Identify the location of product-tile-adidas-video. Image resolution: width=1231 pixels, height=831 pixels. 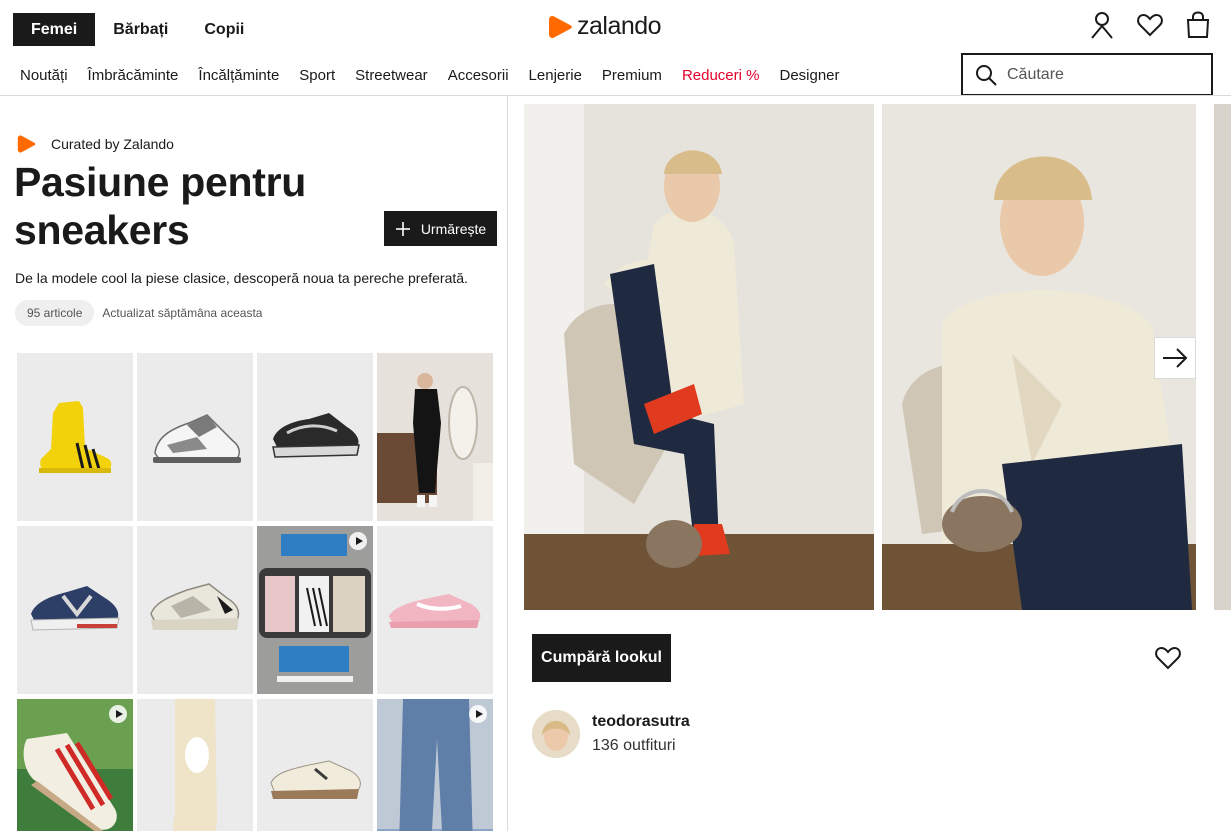
(315, 610).